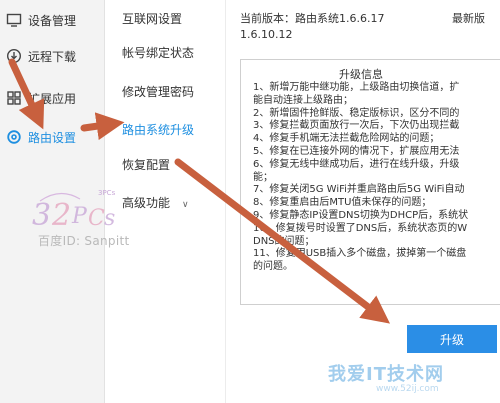 This screenshot has height=403, width=500. I want to click on upgrade-info-line: 能自动连接上级路由；, so click(303, 100).